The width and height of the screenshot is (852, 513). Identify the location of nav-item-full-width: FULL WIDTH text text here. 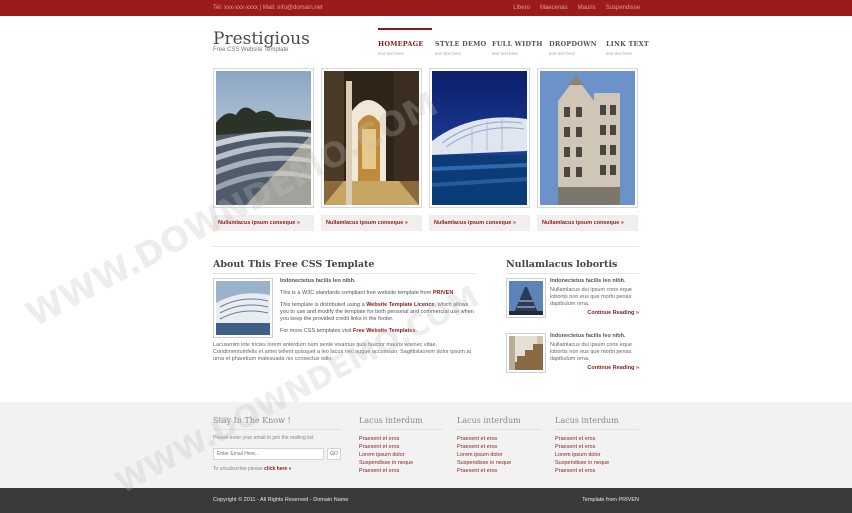
(519, 42).